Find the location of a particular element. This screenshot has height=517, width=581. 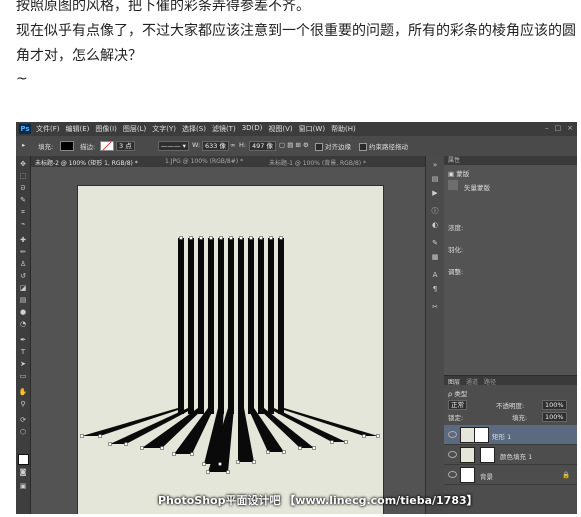

type-icon: T is located at coordinates (23, 352).